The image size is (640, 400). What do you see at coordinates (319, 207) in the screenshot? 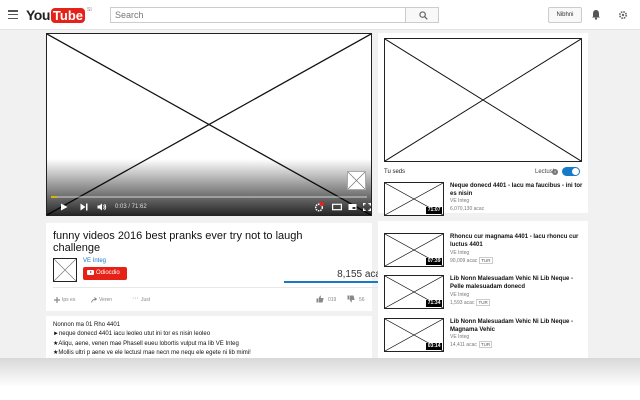
I see `settings-hd-icon` at bounding box center [319, 207].